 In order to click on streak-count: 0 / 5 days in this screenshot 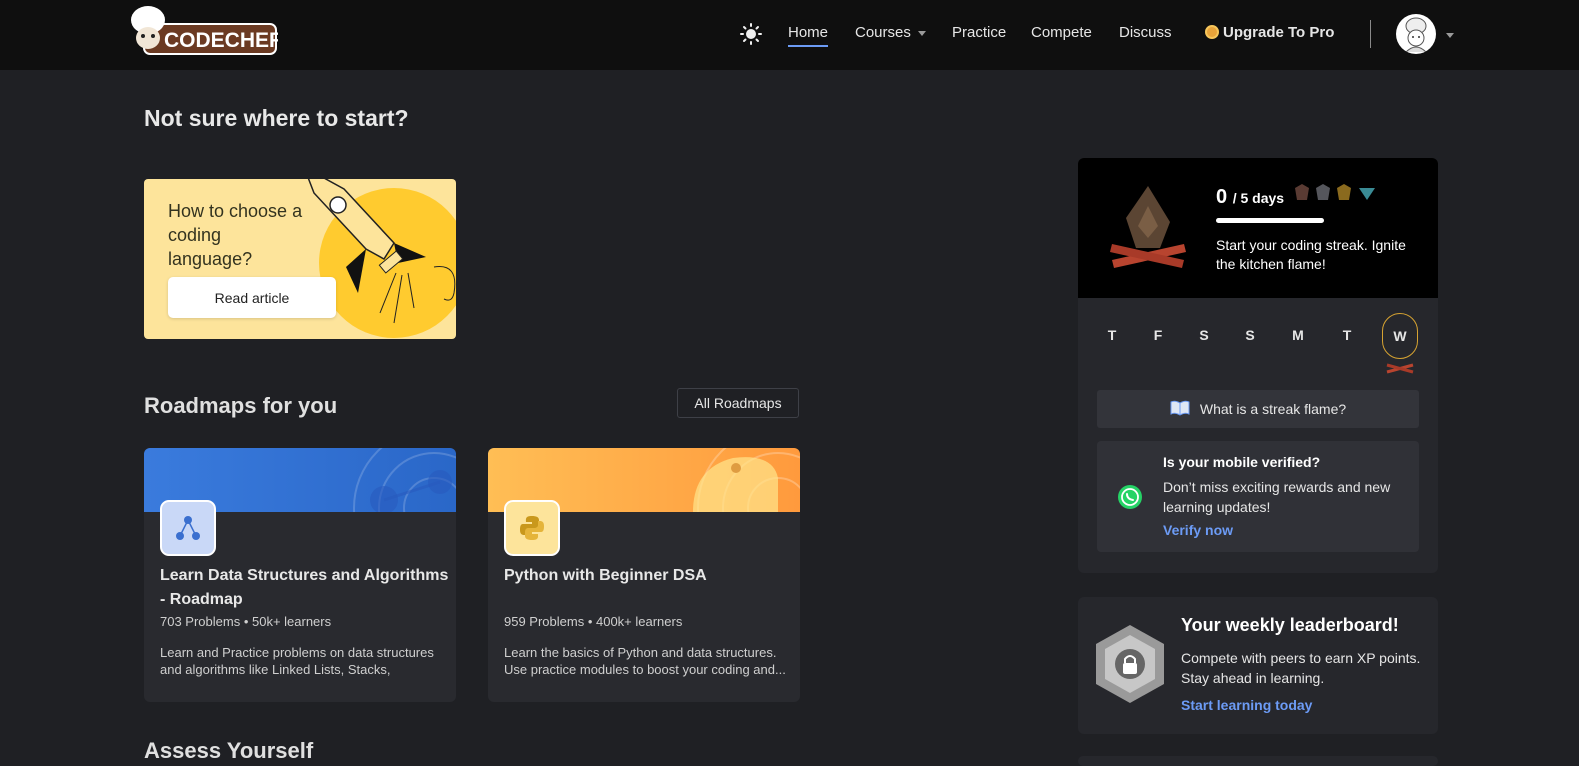, I will do `click(1250, 197)`.